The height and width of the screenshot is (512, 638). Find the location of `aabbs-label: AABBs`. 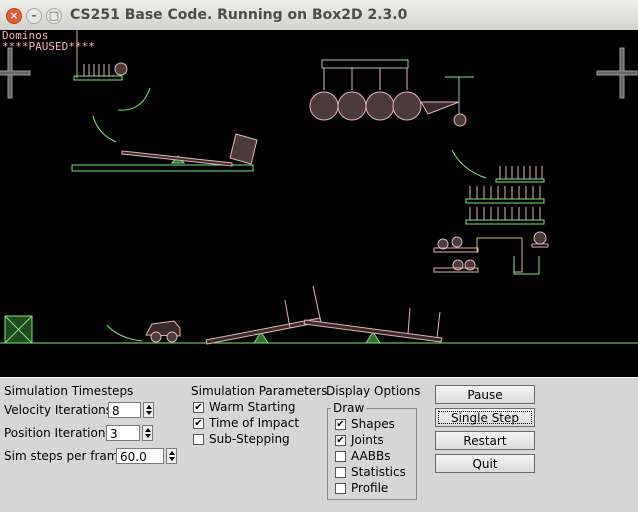

aabbs-label: AABBs is located at coordinates (371, 456).